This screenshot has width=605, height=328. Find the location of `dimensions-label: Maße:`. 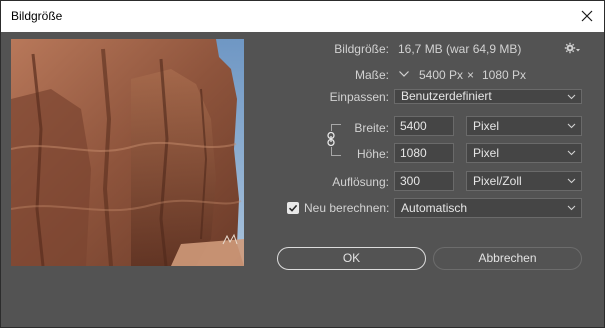

dimensions-label: Maße: is located at coordinates (371, 75).